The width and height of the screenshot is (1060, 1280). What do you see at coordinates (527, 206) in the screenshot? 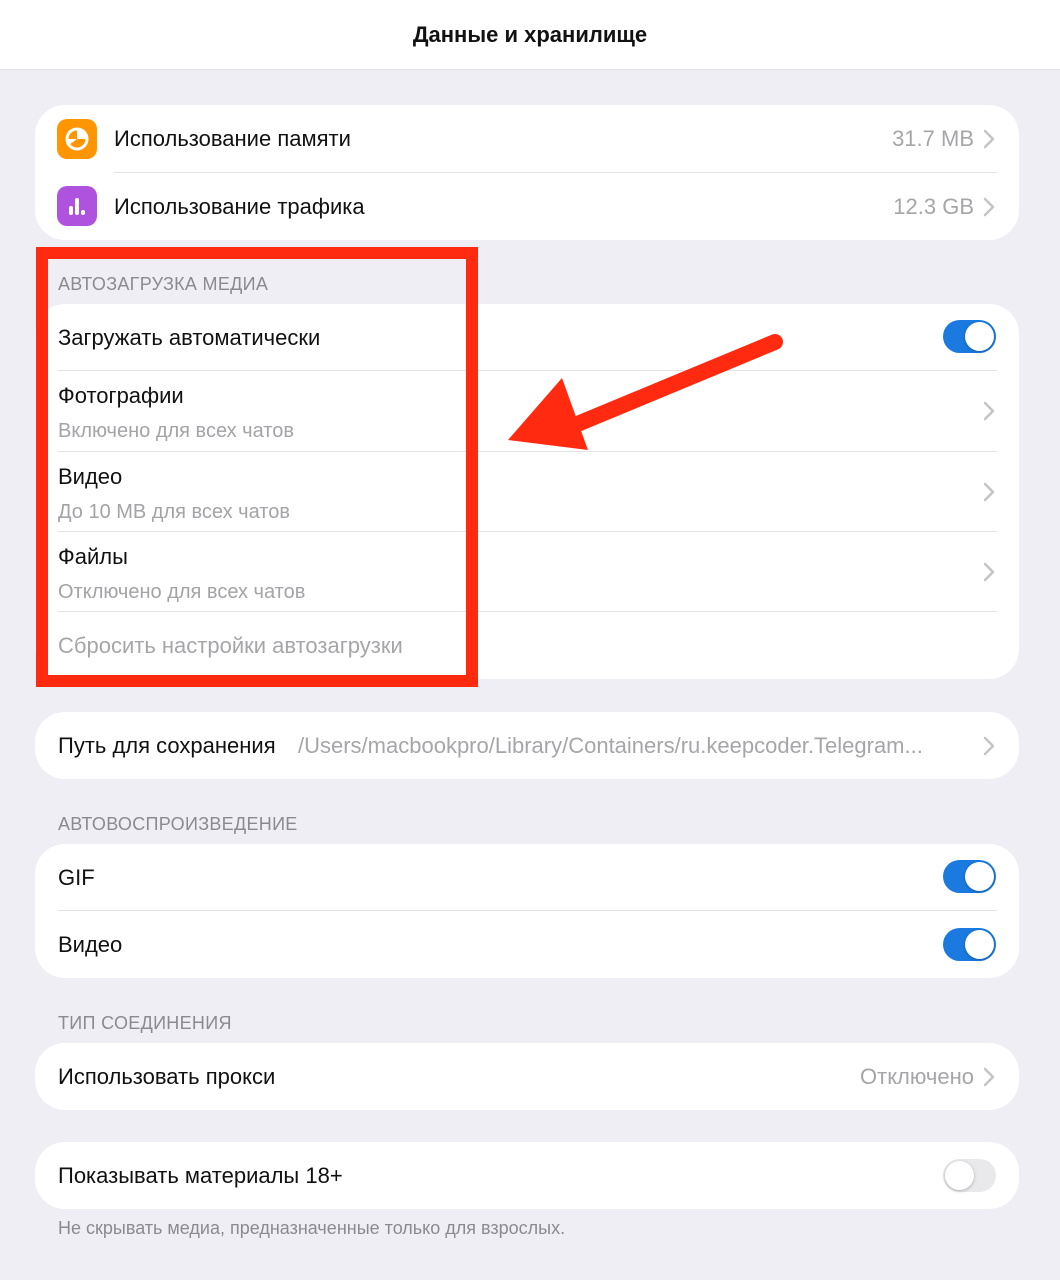
I see `traffic-usage-row: Использование трафика 12.3 GB` at bounding box center [527, 206].